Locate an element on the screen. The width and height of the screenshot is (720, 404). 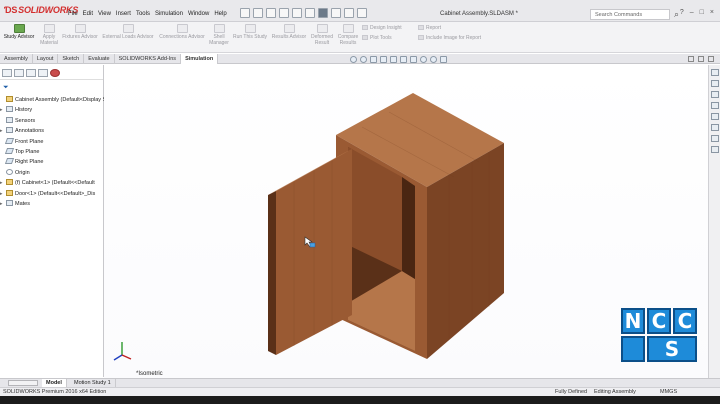
forum-icon is located at coordinates (714, 138).